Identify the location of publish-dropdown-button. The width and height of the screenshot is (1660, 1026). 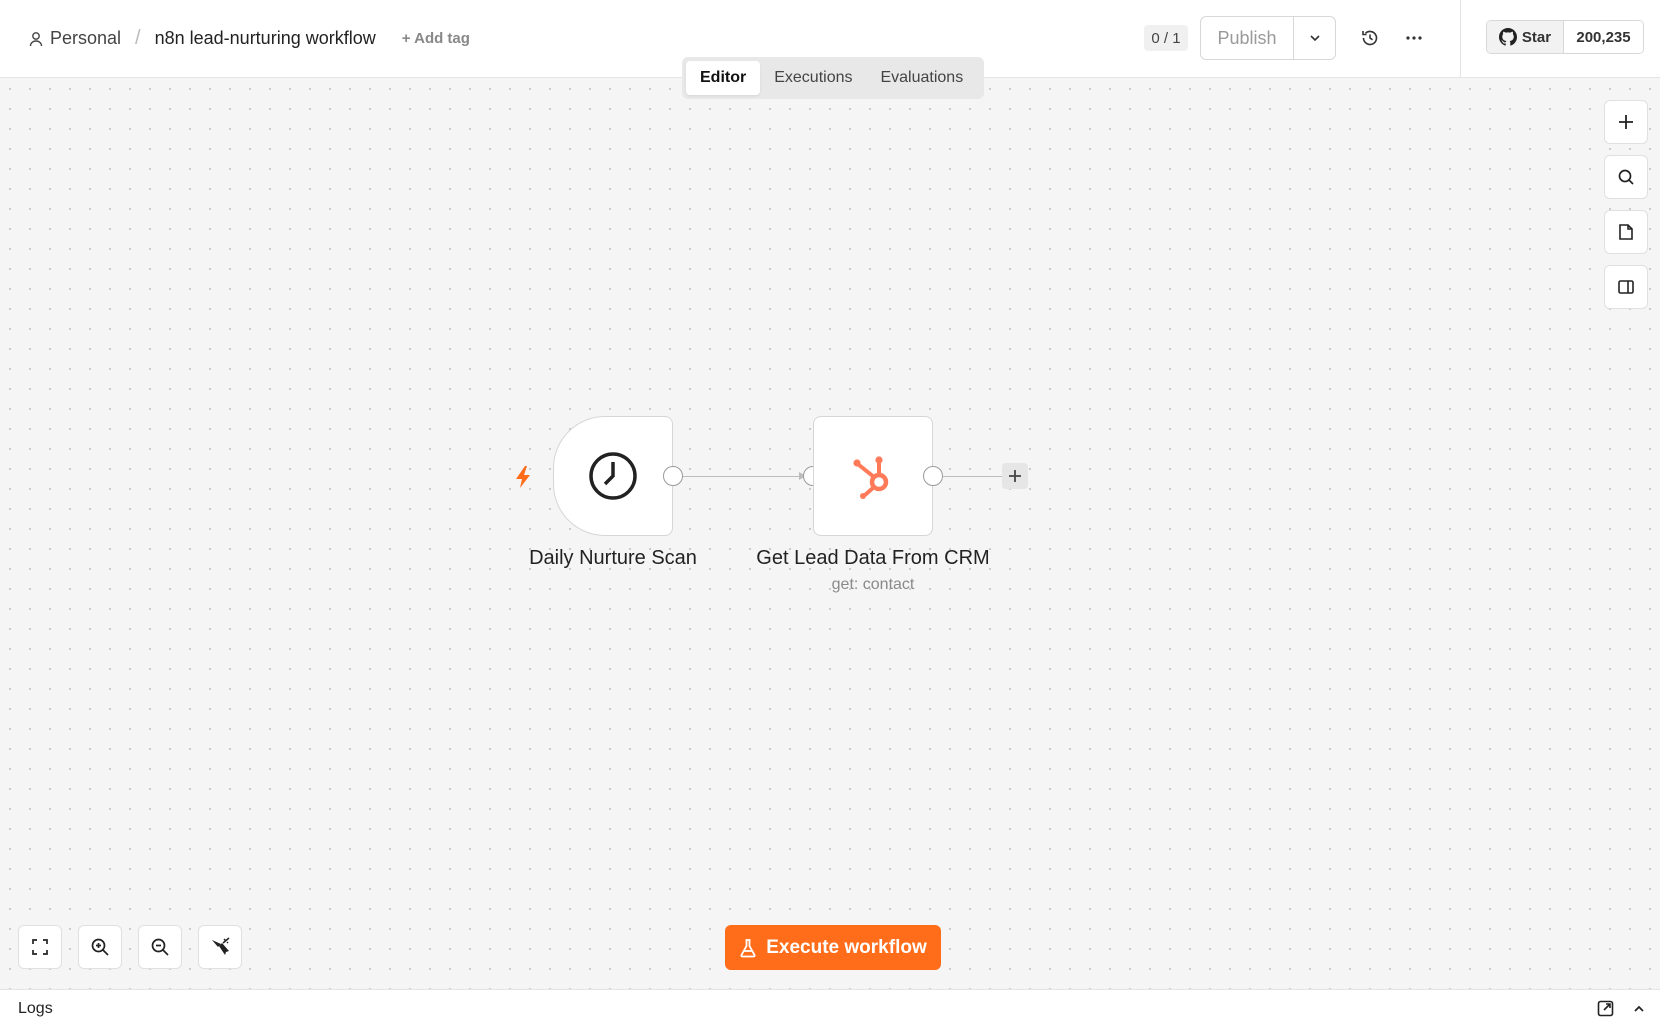
(1314, 38).